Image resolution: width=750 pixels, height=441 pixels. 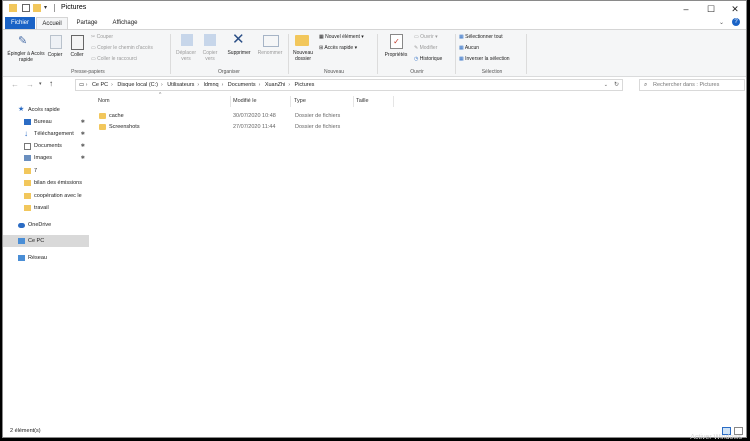 What do you see at coordinates (469, 48) in the screenshot?
I see `select-none-button: ▦ Aucun` at bounding box center [469, 48].